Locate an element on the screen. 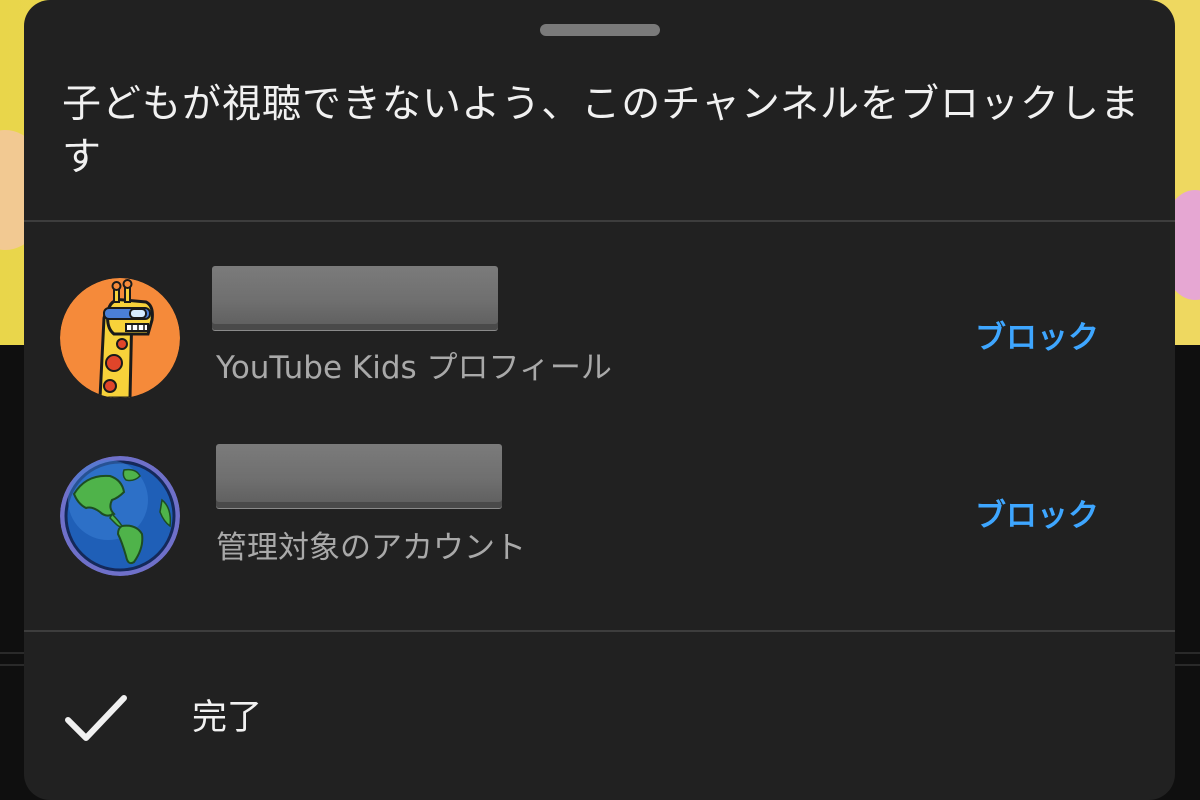 Image resolution: width=1200 pixels, height=800 pixels. done-label: 完了 is located at coordinates (227, 718).